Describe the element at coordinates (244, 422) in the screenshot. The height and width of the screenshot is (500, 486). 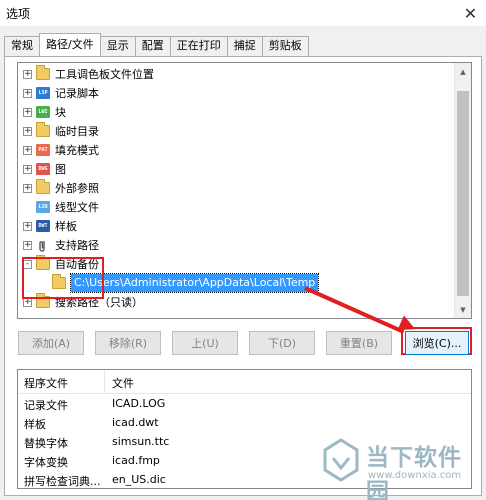
I see `list-row: 样板 icad.dwt` at that location.